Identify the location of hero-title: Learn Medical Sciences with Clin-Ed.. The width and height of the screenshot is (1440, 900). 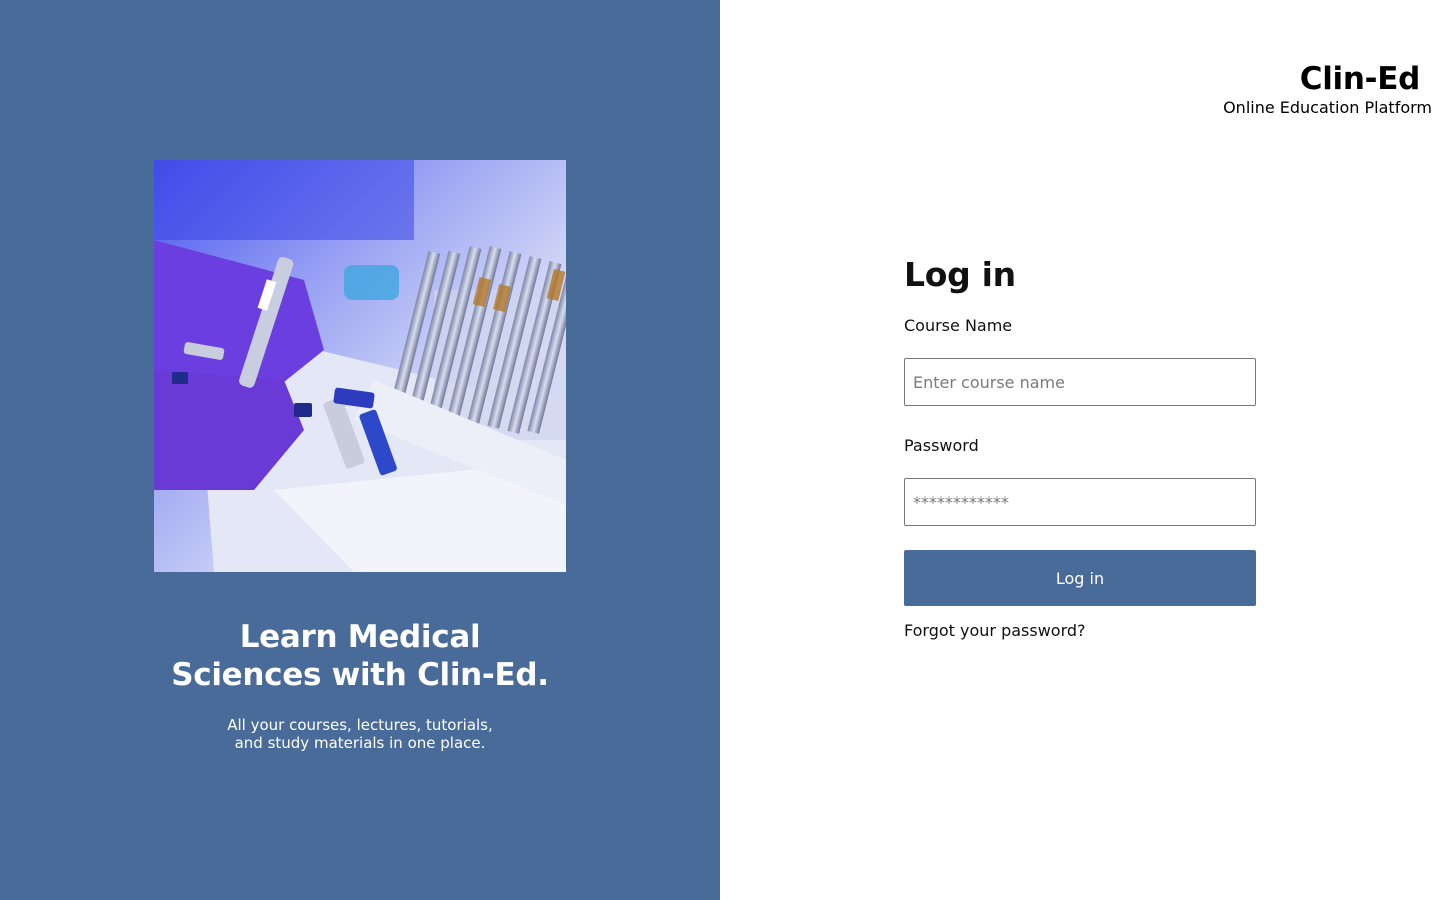
(360, 656).